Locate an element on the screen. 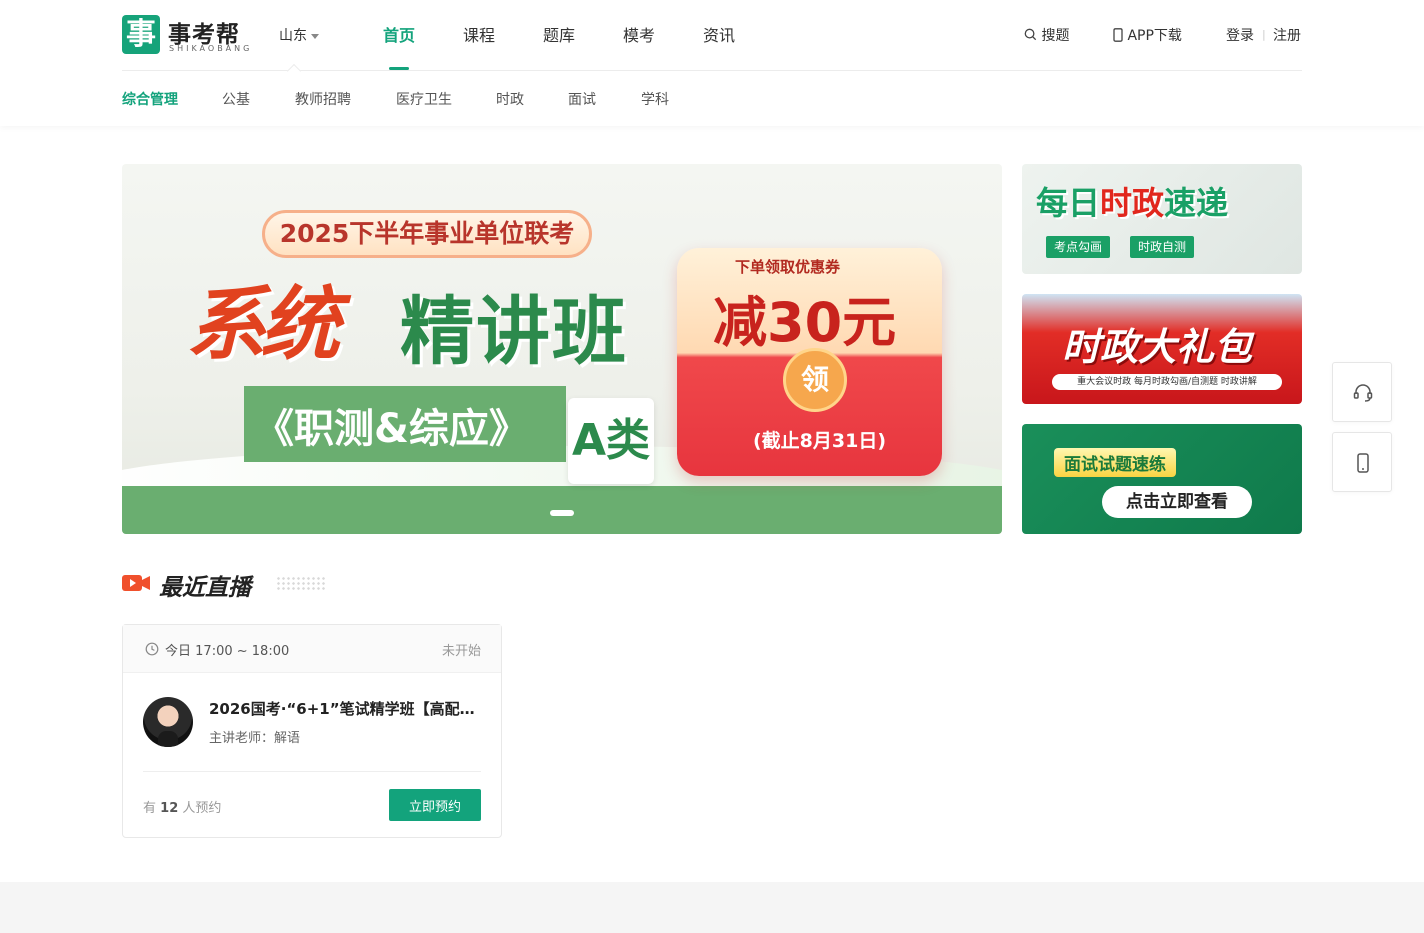 Image resolution: width=1424 pixels, height=933 pixels. subnav-item-medical-health: 医疗卫生 is located at coordinates (424, 99).